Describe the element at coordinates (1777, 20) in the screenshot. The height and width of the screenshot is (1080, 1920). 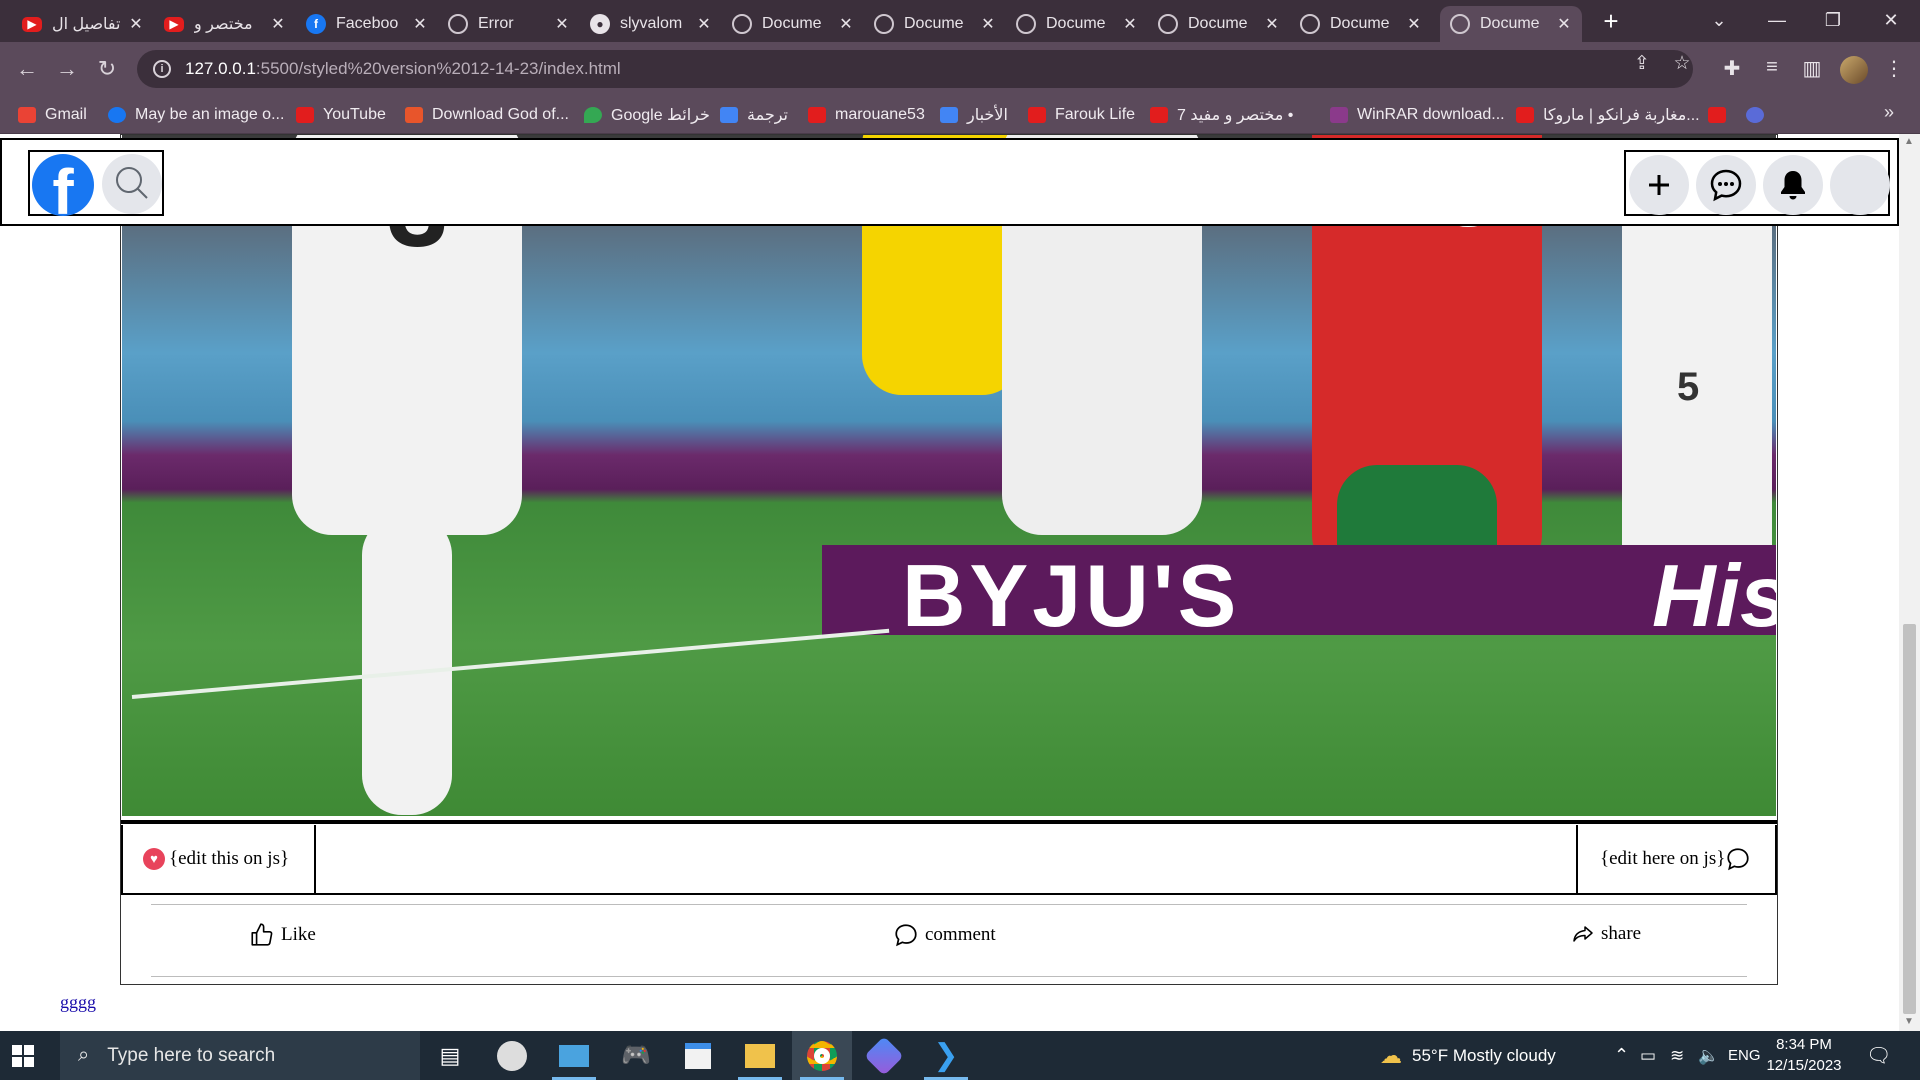
I see `minimize-button: —` at that location.